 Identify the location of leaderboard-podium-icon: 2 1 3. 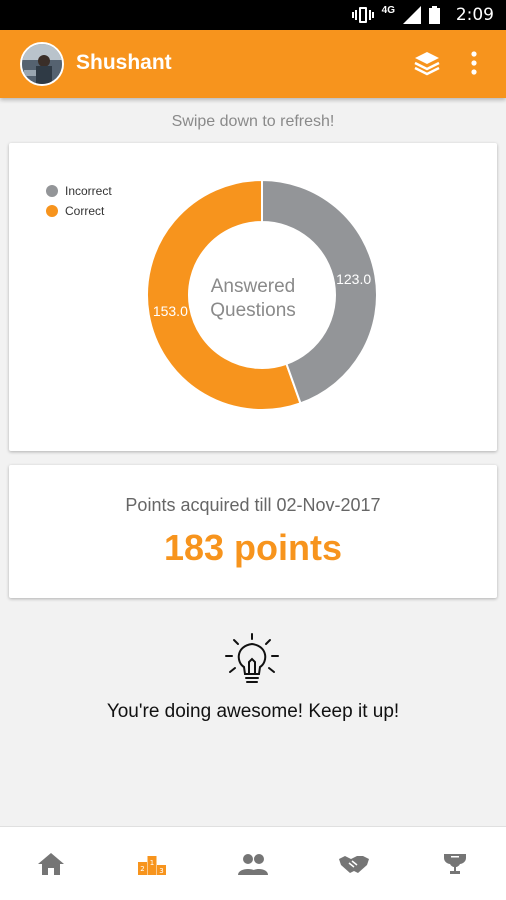
(151, 865).